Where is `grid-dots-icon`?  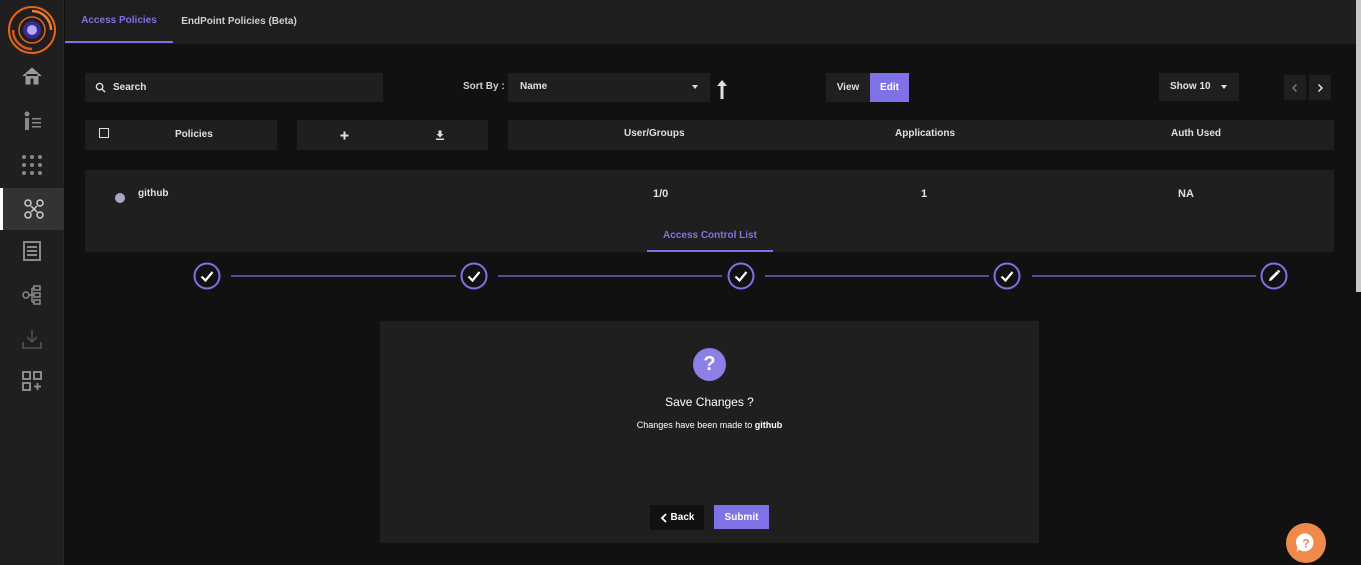 grid-dots-icon is located at coordinates (32, 165).